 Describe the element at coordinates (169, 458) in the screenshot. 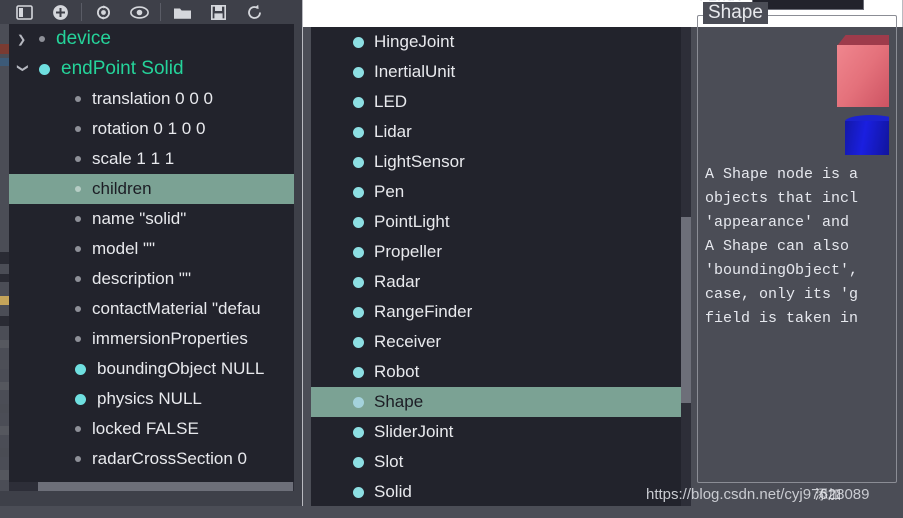

I see `tree-row-label: radarCrossSection 0` at that location.